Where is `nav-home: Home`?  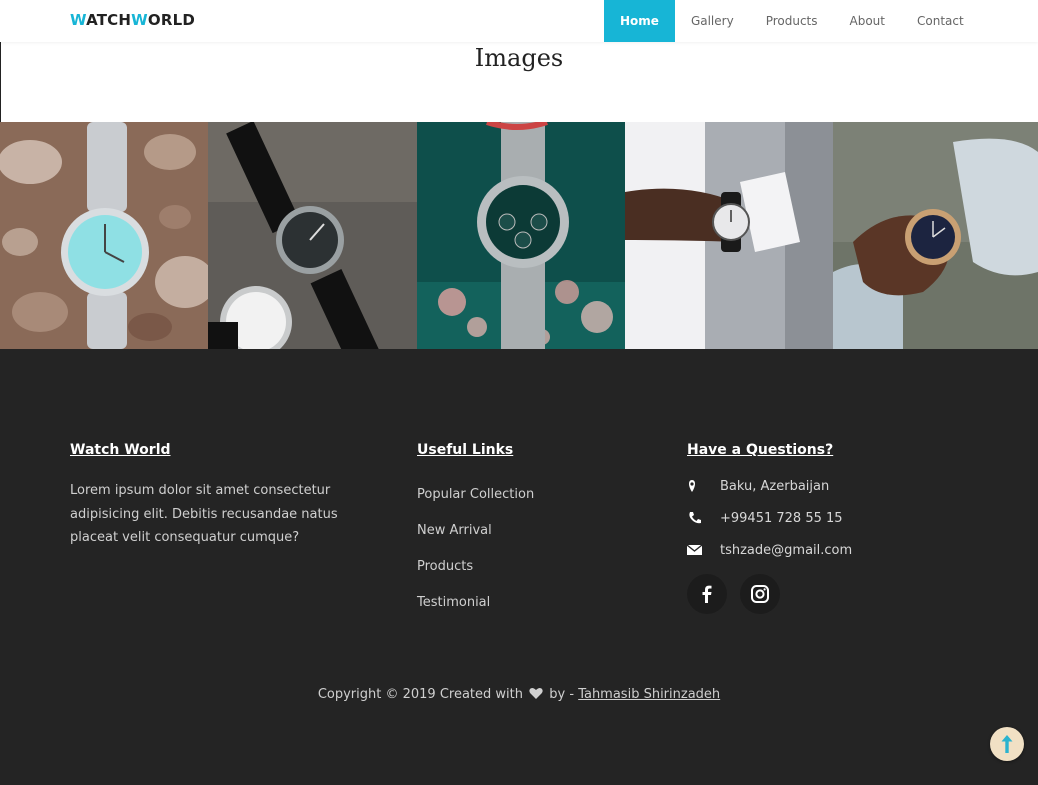 nav-home: Home is located at coordinates (639, 21).